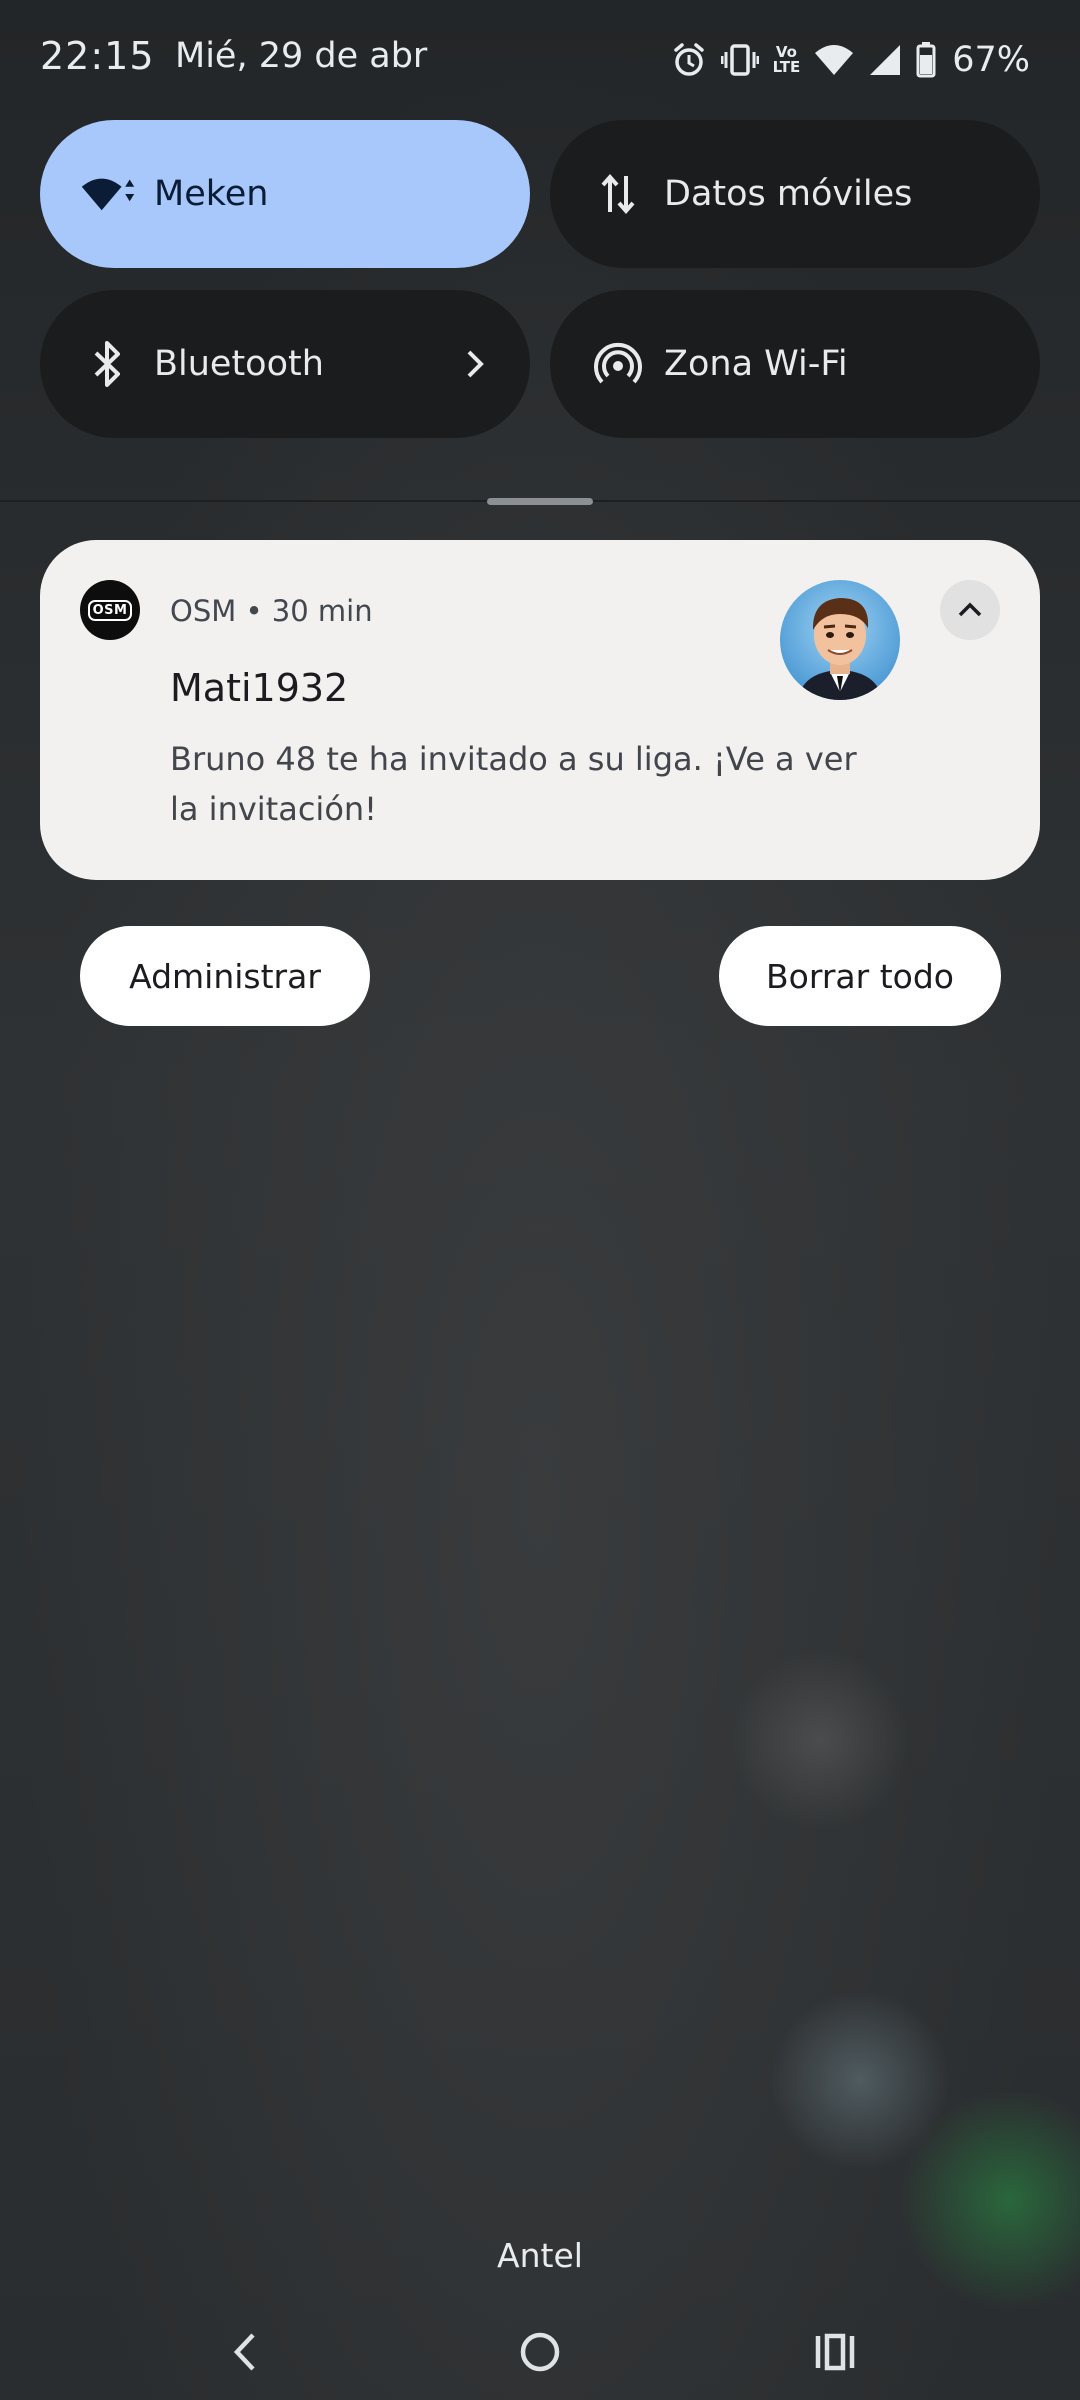  What do you see at coordinates (540, 501) in the screenshot?
I see `drag-handle` at bounding box center [540, 501].